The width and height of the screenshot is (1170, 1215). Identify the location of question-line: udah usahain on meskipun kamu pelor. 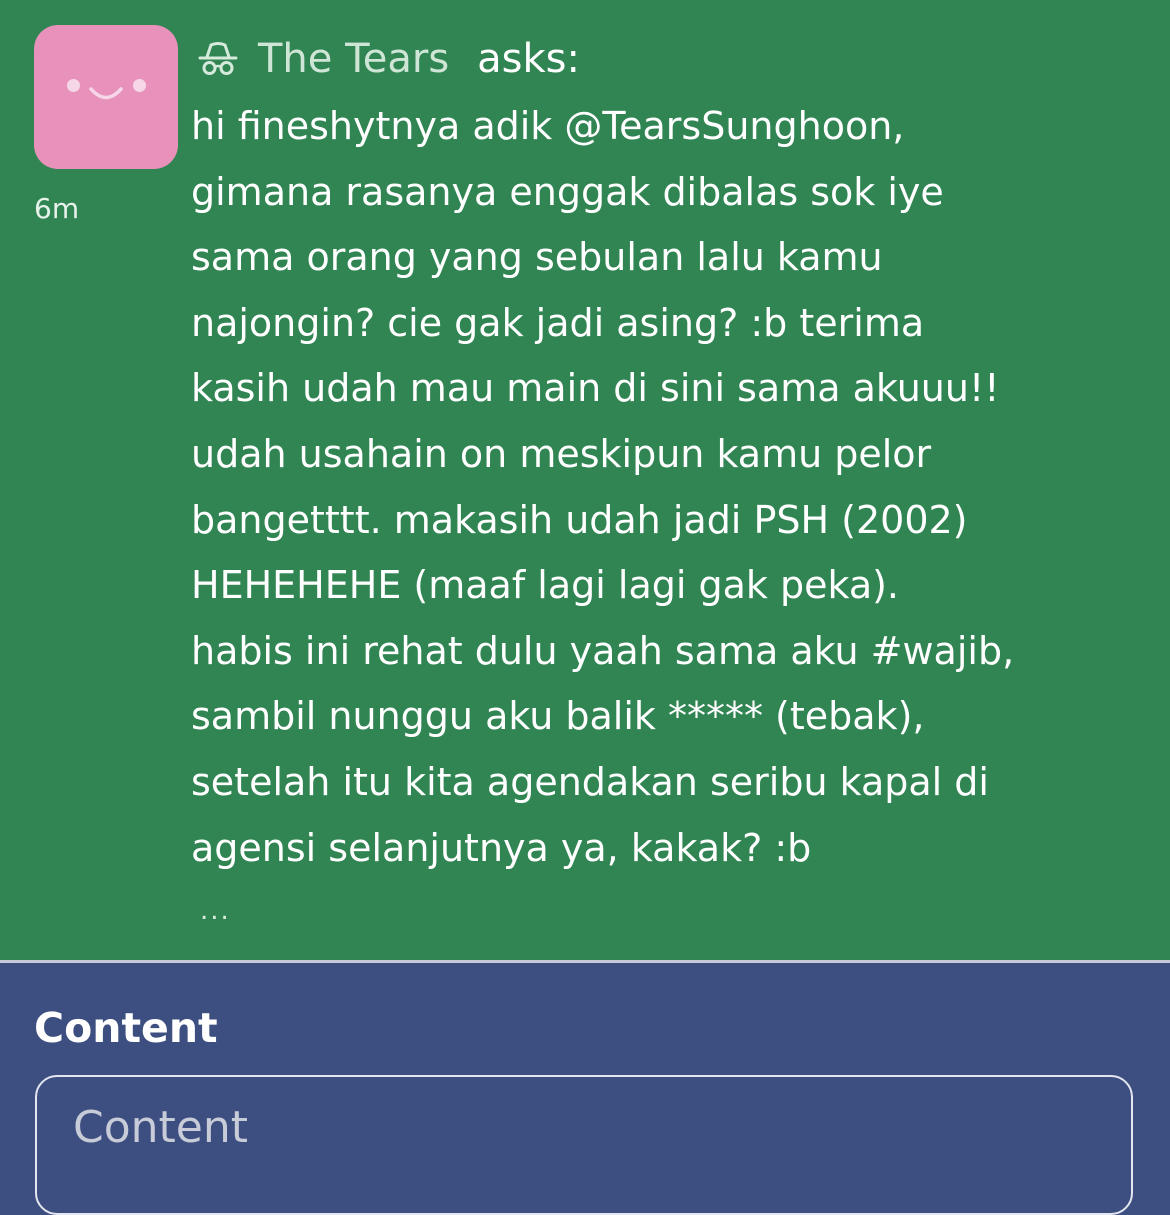
(561, 453).